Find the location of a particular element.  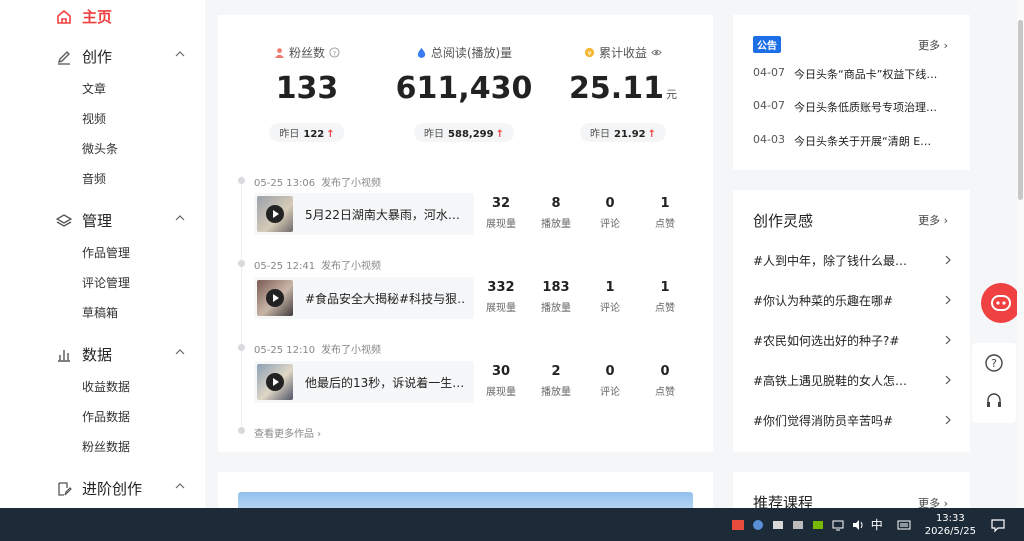

sidebar-item-income: 收益数据 is located at coordinates (106, 386).